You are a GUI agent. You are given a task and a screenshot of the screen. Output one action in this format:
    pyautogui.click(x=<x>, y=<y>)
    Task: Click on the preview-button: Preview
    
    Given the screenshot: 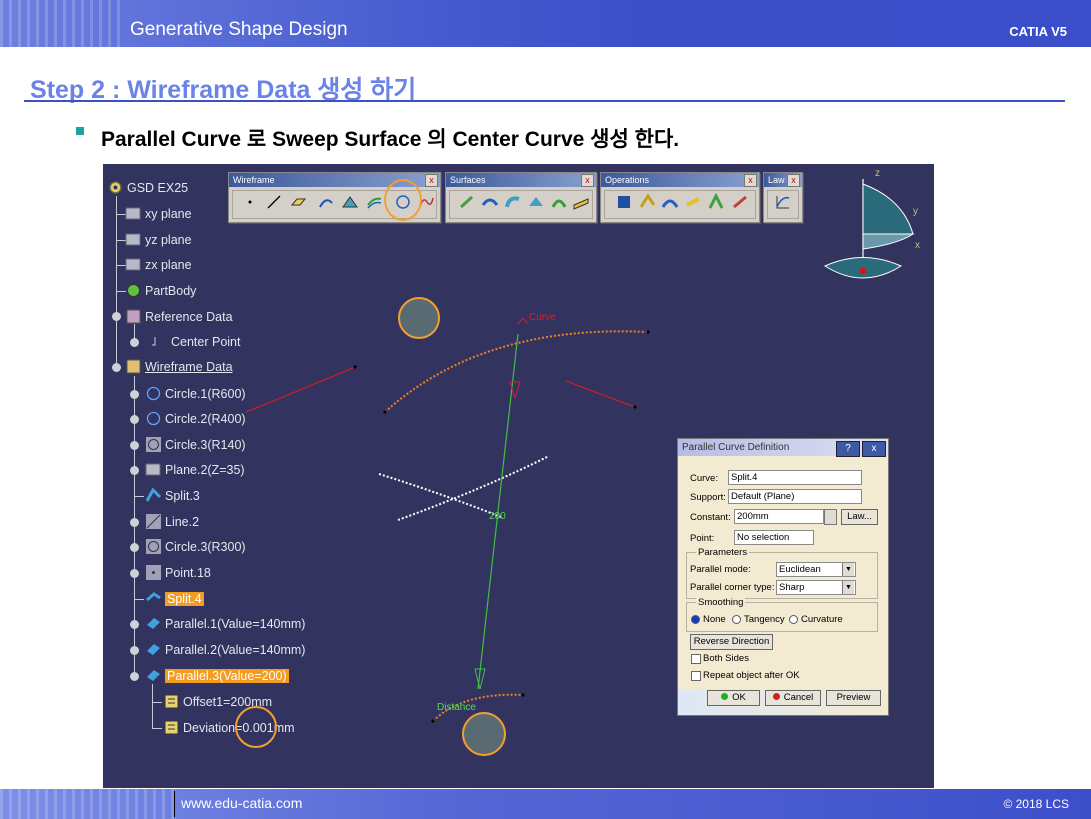 What is the action you would take?
    pyautogui.click(x=853, y=698)
    